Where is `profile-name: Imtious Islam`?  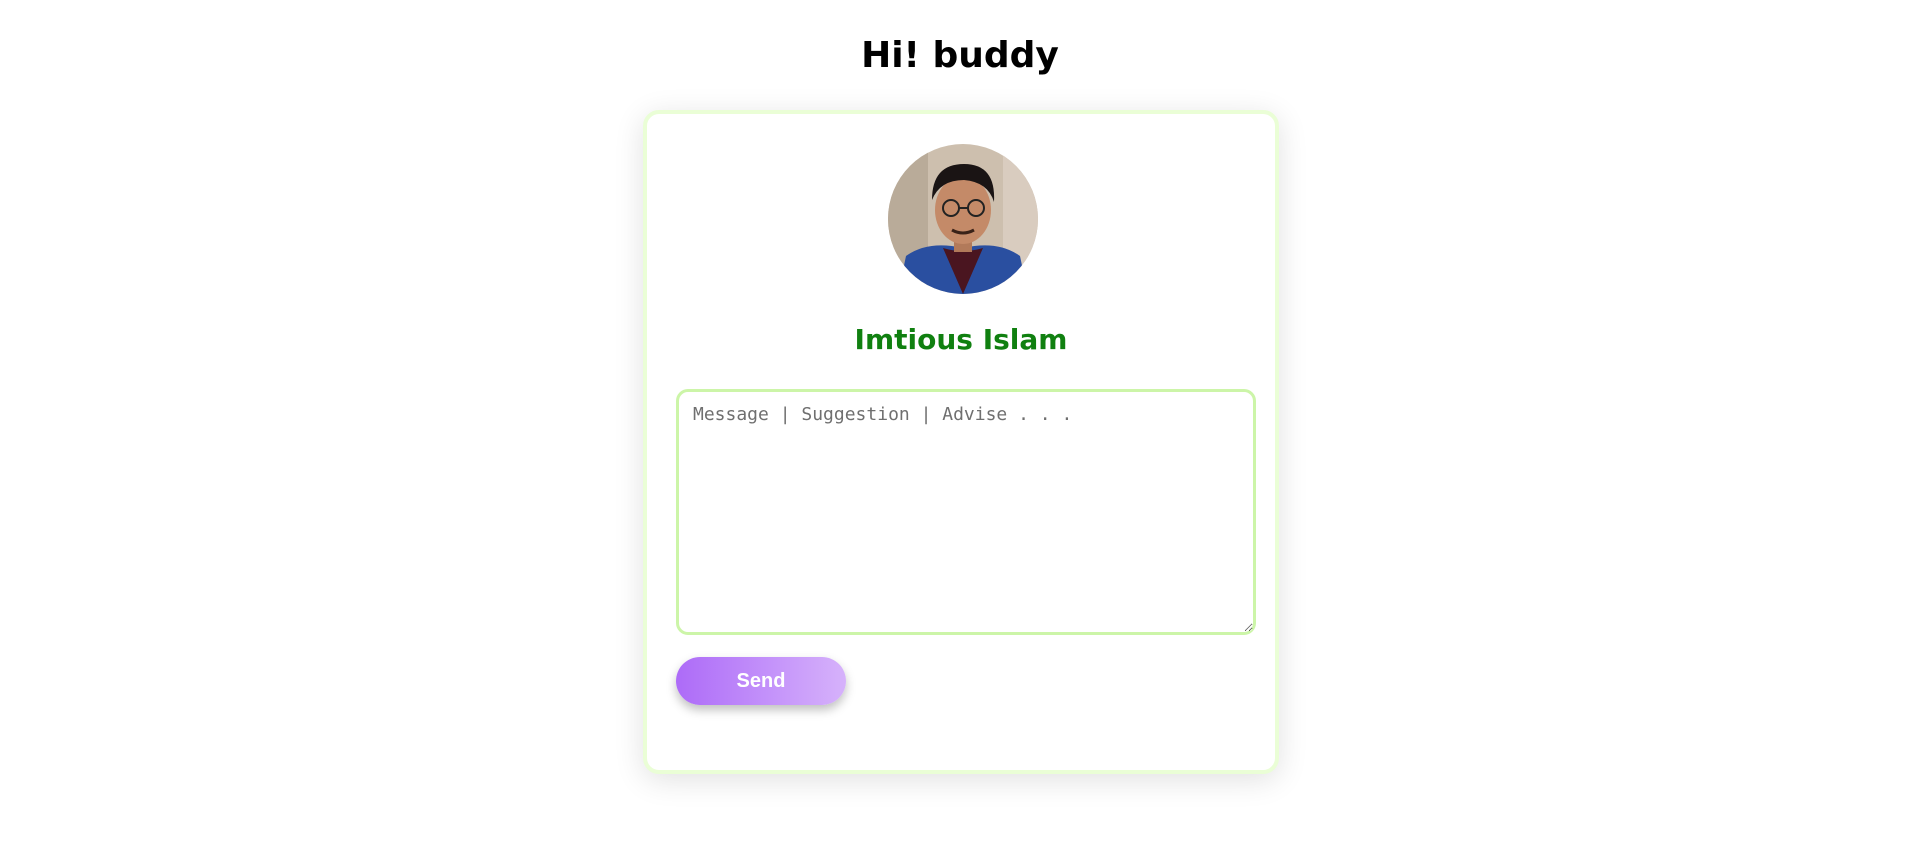
profile-name: Imtious Islam is located at coordinates (961, 339).